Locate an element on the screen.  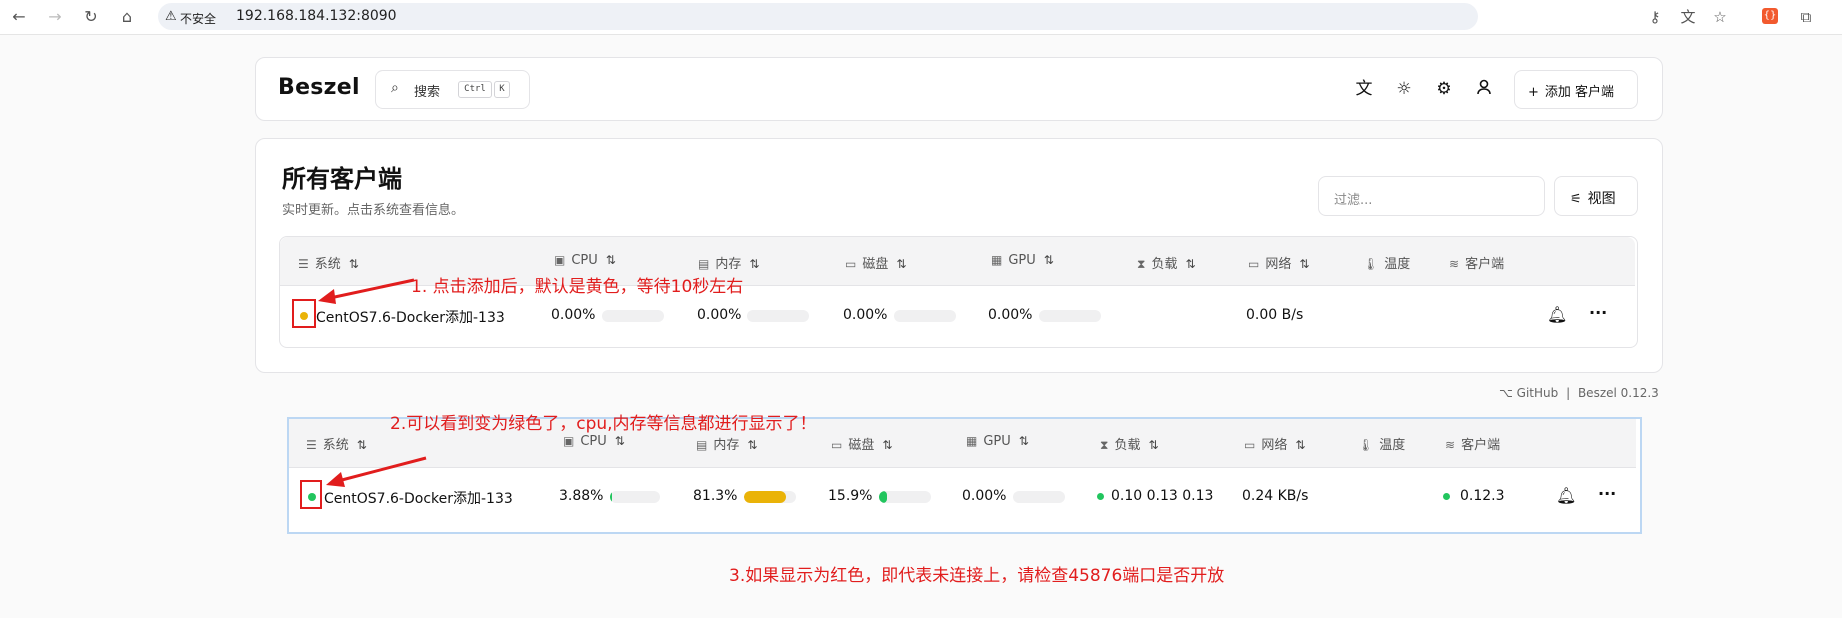
col-agent-label: 客户端 is located at coordinates (1481, 445).